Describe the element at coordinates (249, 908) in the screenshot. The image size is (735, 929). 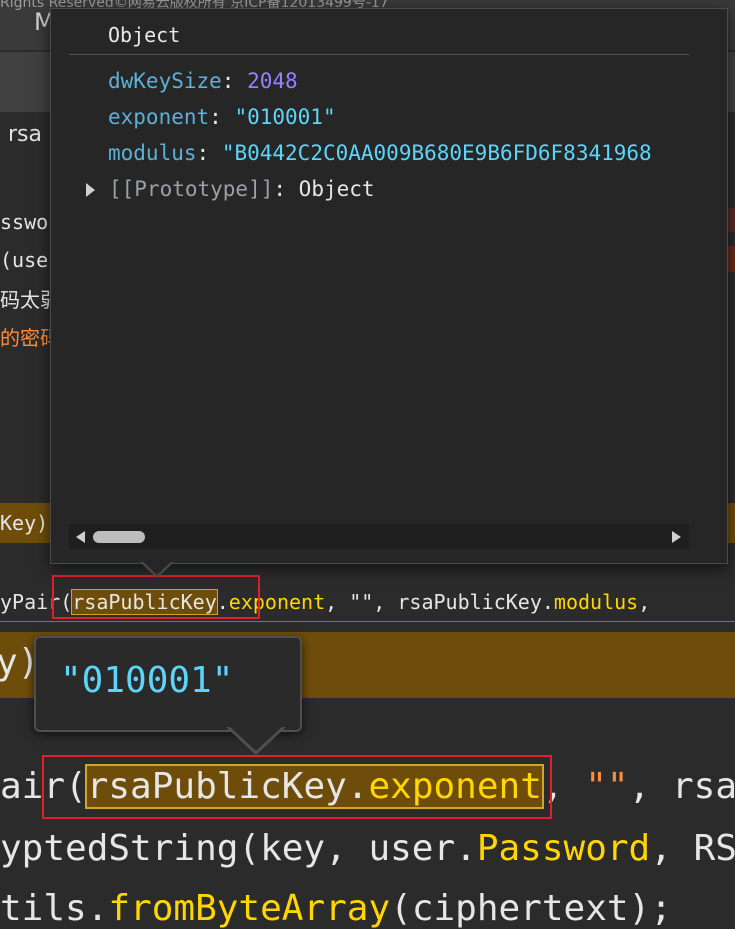
I see `code-member: fromByteArray` at that location.